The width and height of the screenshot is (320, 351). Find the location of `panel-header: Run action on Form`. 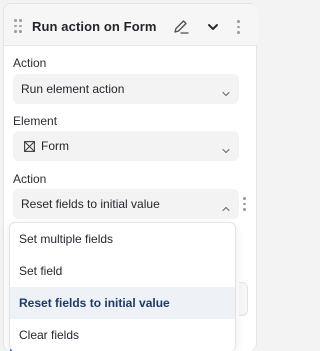

panel-header: Run action on Form is located at coordinates (131, 25).